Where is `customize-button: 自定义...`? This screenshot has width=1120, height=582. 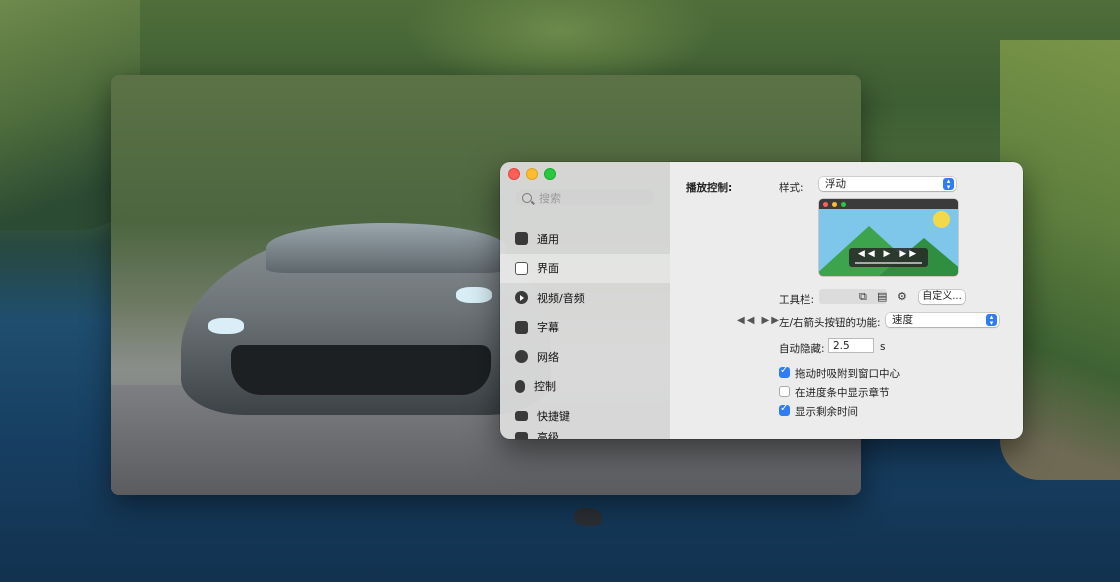
customize-button: 自定义... is located at coordinates (942, 297).